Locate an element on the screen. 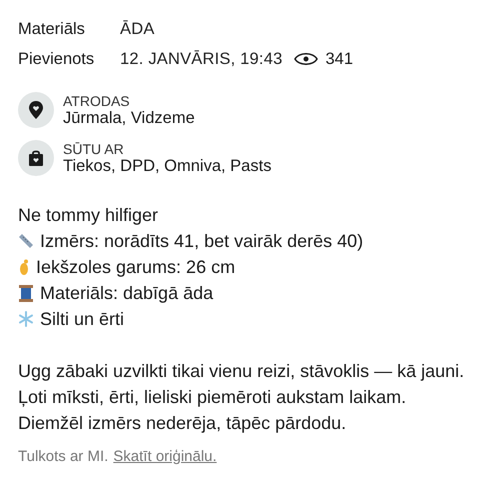 The height and width of the screenshot is (500, 500). detail-value: ĀDA is located at coordinates (137, 29).